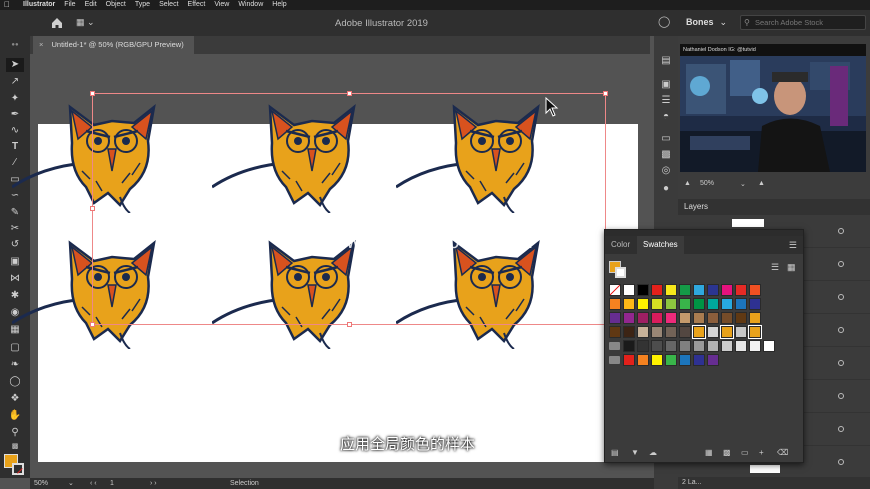 The image size is (870, 489). Describe the element at coordinates (15, 399) in the screenshot. I see `symbol-sprayer-tool-icon: ❖` at that location.